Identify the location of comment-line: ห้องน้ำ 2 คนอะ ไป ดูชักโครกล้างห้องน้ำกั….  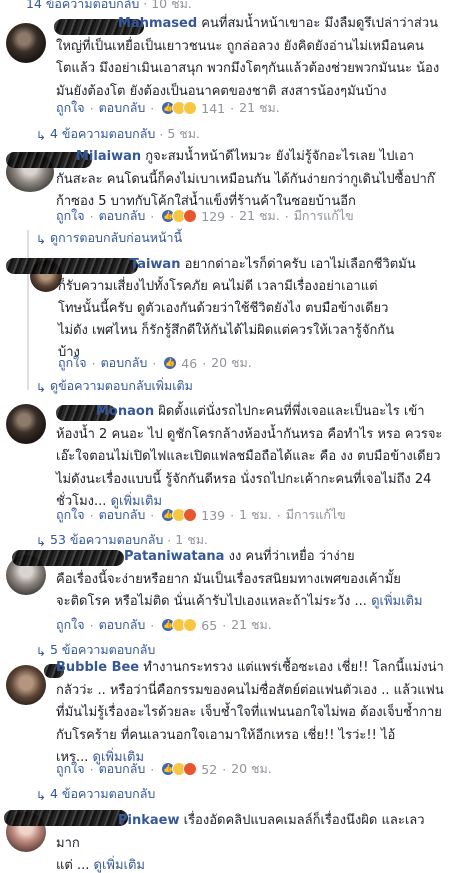
(249, 434).